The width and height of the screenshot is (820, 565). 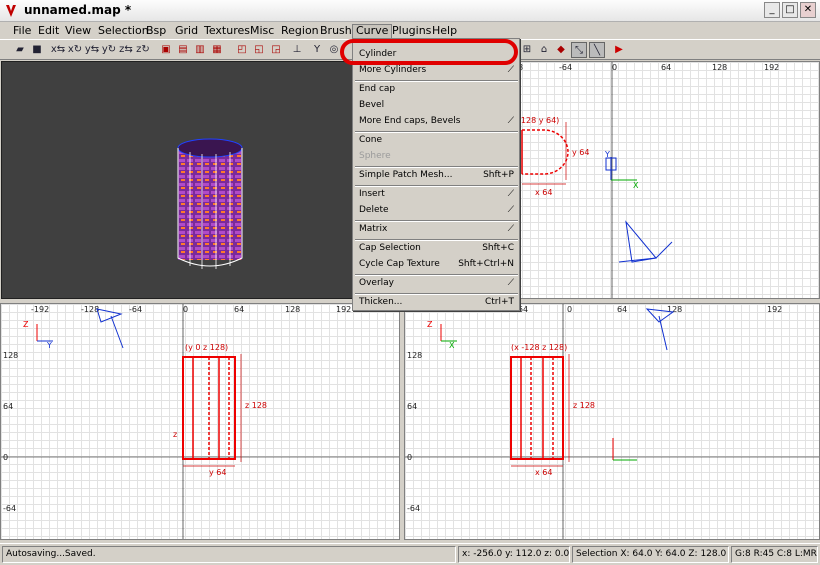 I want to click on rotate-z-icon: z↻, so click(x=143, y=50).